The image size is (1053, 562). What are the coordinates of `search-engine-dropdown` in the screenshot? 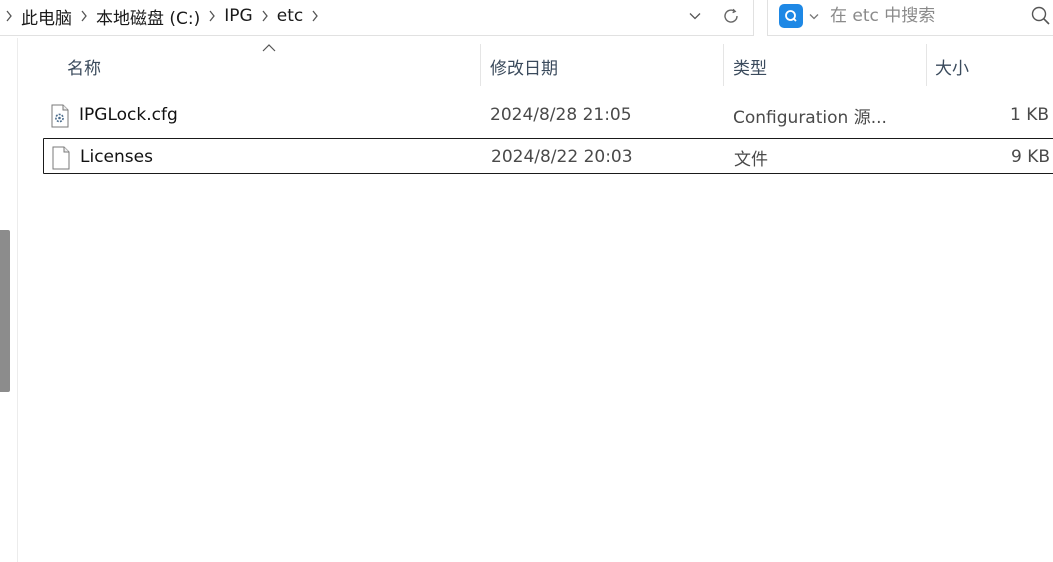 It's located at (814, 16).